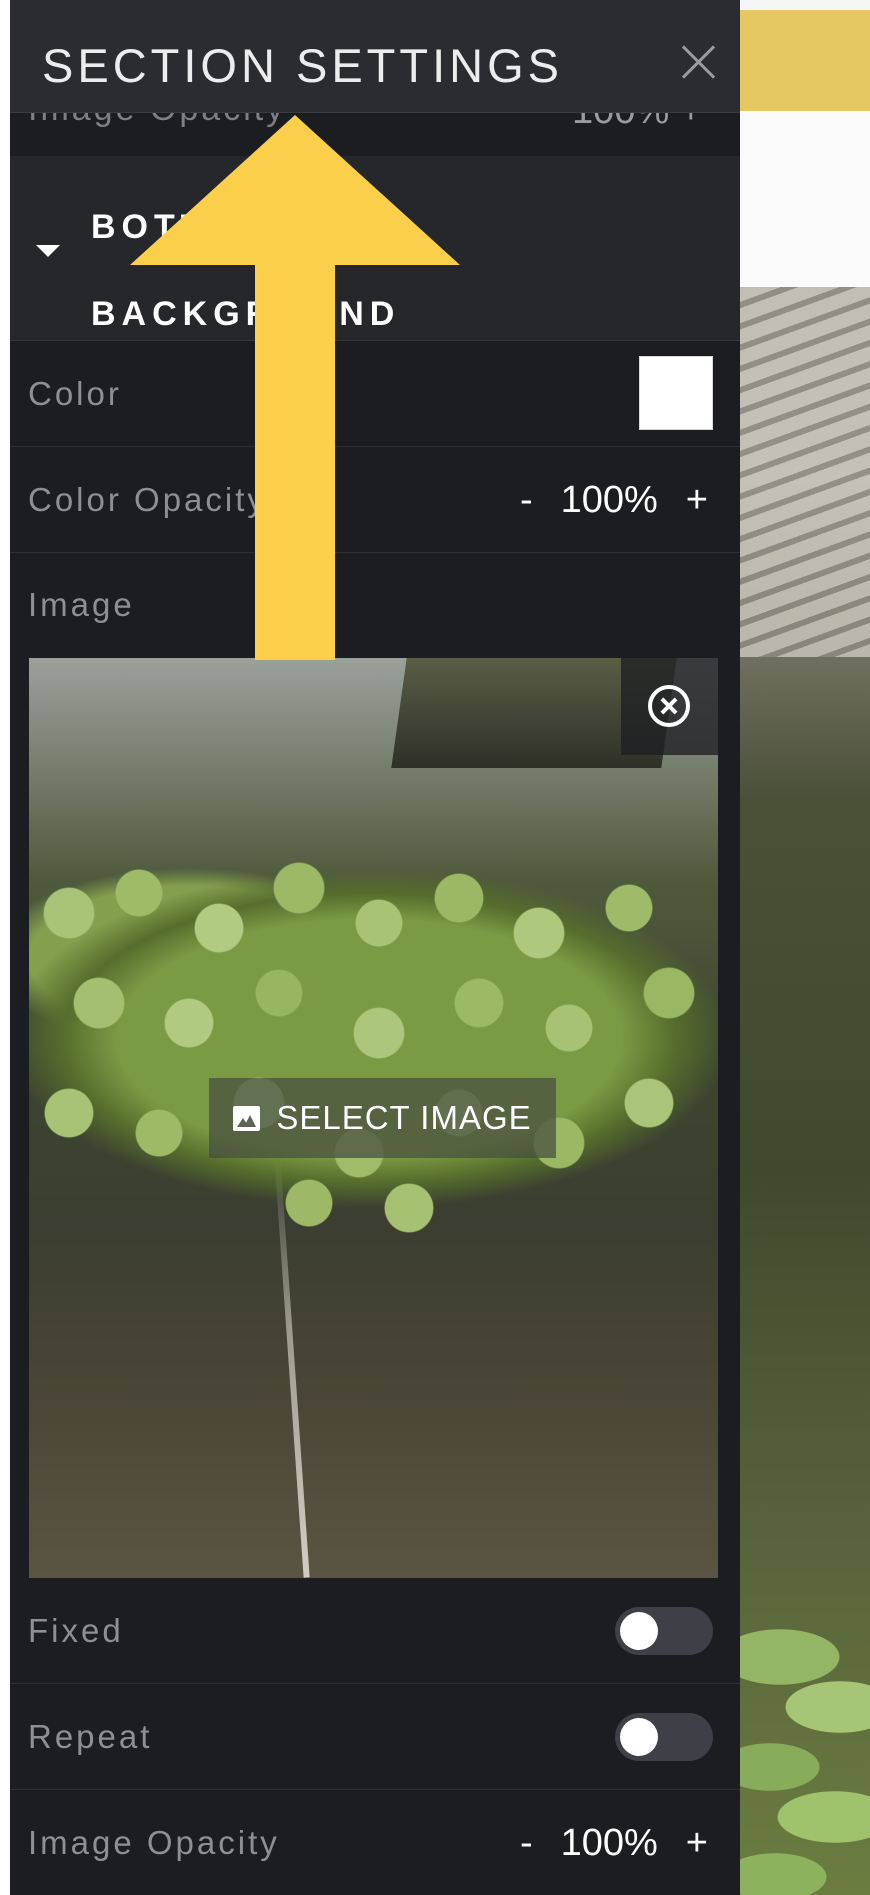  I want to click on color-opacity-decrease-button: -, so click(526, 500).